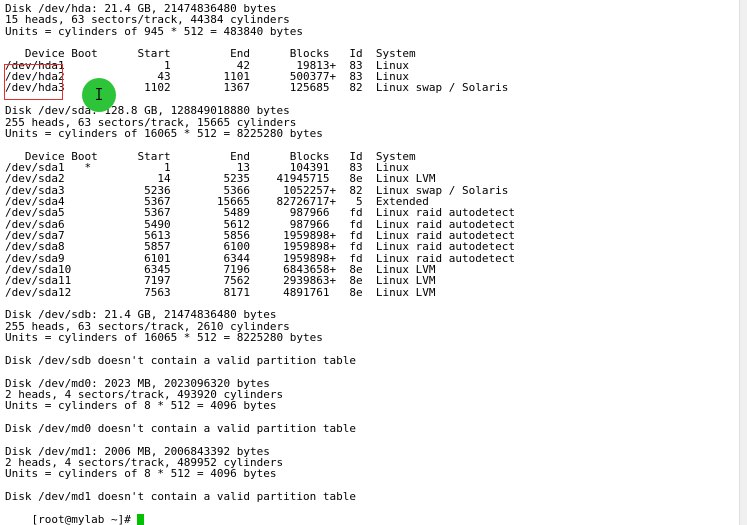 This screenshot has width=747, height=525. I want to click on hda-partitions-highlight, so click(33, 82).